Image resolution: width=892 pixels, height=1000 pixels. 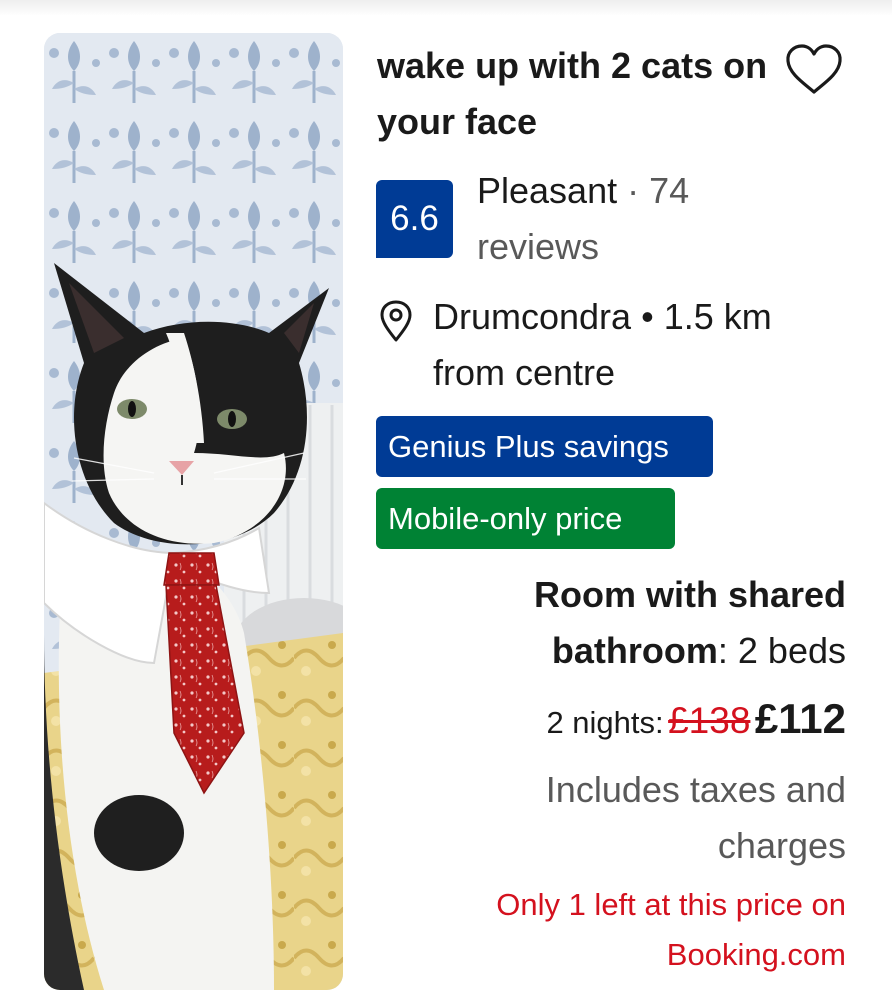 I want to click on listing-title: wake up with 2 cats on your face, so click(x=573, y=94).